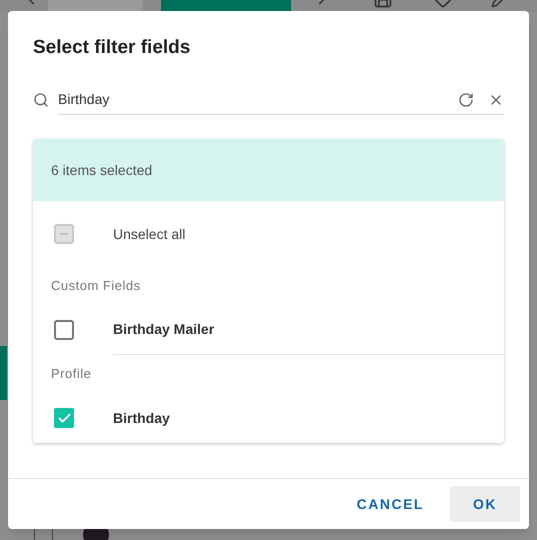  I want to click on dialog-title: Select filter fields, so click(112, 48).